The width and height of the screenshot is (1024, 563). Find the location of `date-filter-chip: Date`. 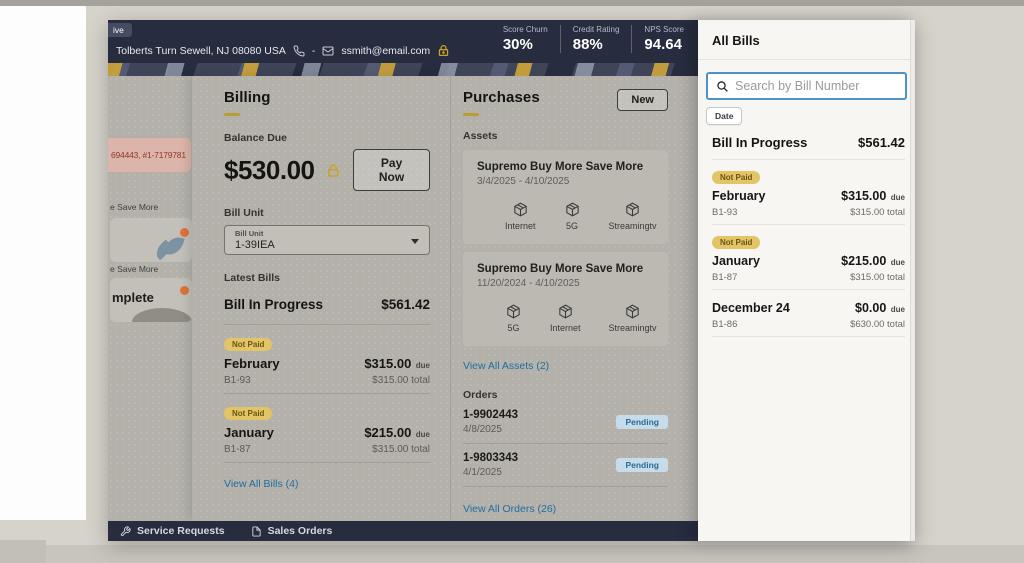

date-filter-chip: Date is located at coordinates (724, 116).